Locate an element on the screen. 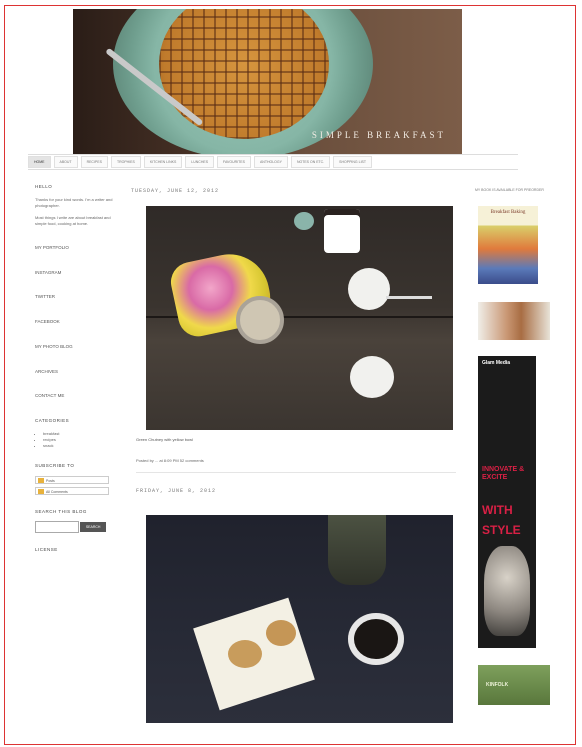  flask-image is located at coordinates (357, 550).